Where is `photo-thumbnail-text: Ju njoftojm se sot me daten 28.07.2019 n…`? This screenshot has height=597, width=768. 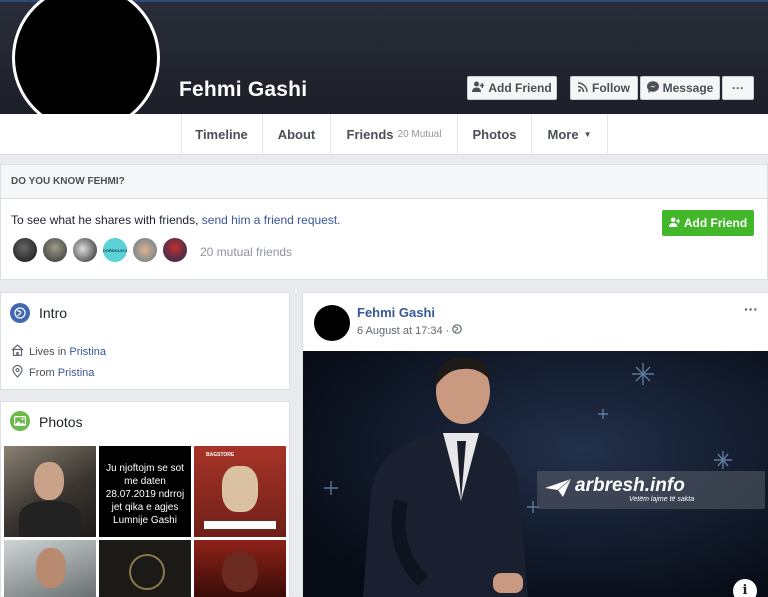
photo-thumbnail-text: Ju njoftojm se sot me daten 28.07.2019 n… is located at coordinates (145, 491).